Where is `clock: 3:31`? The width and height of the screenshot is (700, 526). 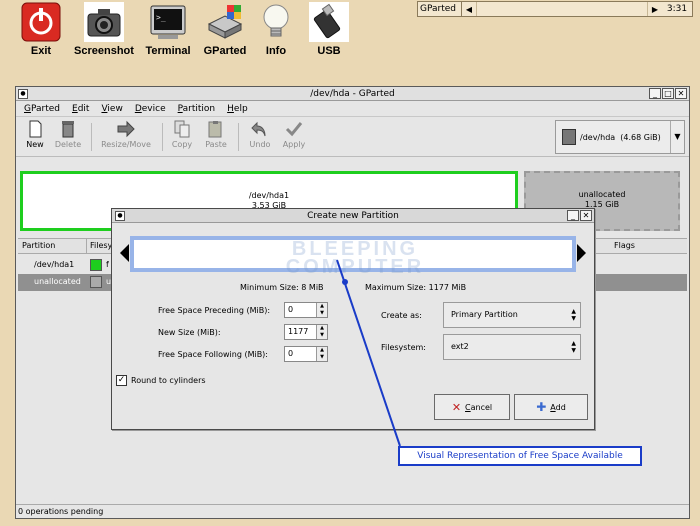 clock: 3:31 is located at coordinates (677, 9).